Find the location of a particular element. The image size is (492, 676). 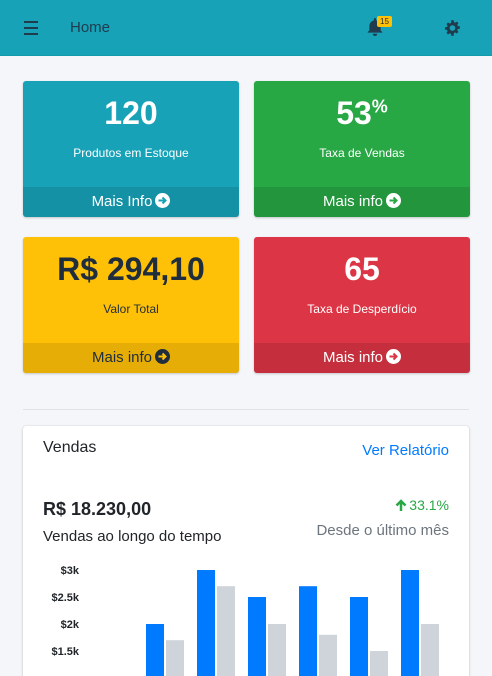

box-sales-rate: 53% Taxa de Vendas Mais info is located at coordinates (362, 149).